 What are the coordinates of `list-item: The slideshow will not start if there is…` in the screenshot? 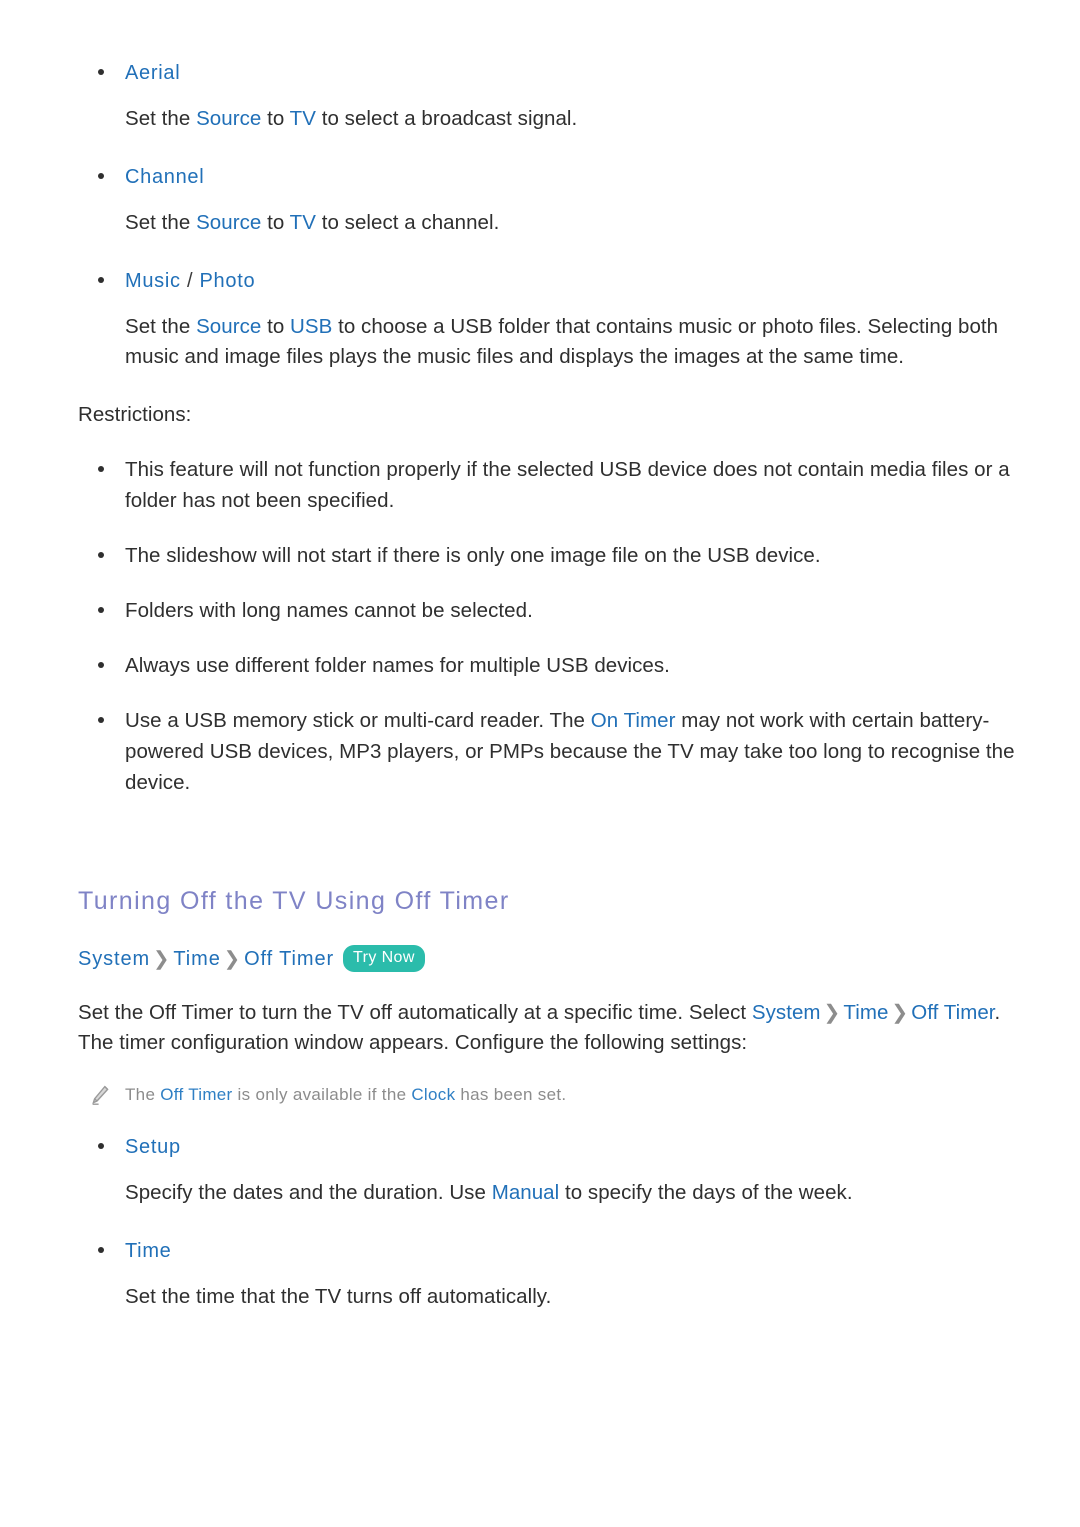 It's located at (548, 555).